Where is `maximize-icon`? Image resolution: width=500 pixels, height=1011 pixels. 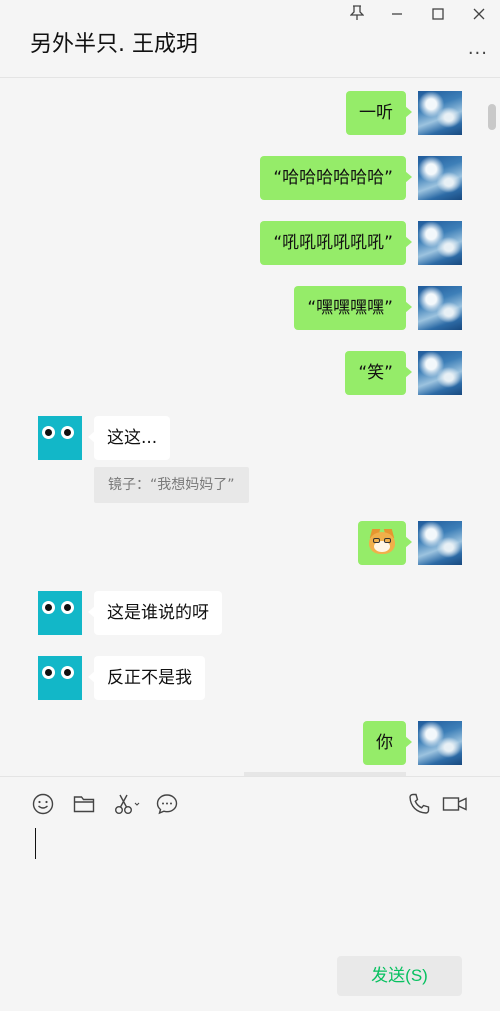
maximize-icon is located at coordinates (438, 16).